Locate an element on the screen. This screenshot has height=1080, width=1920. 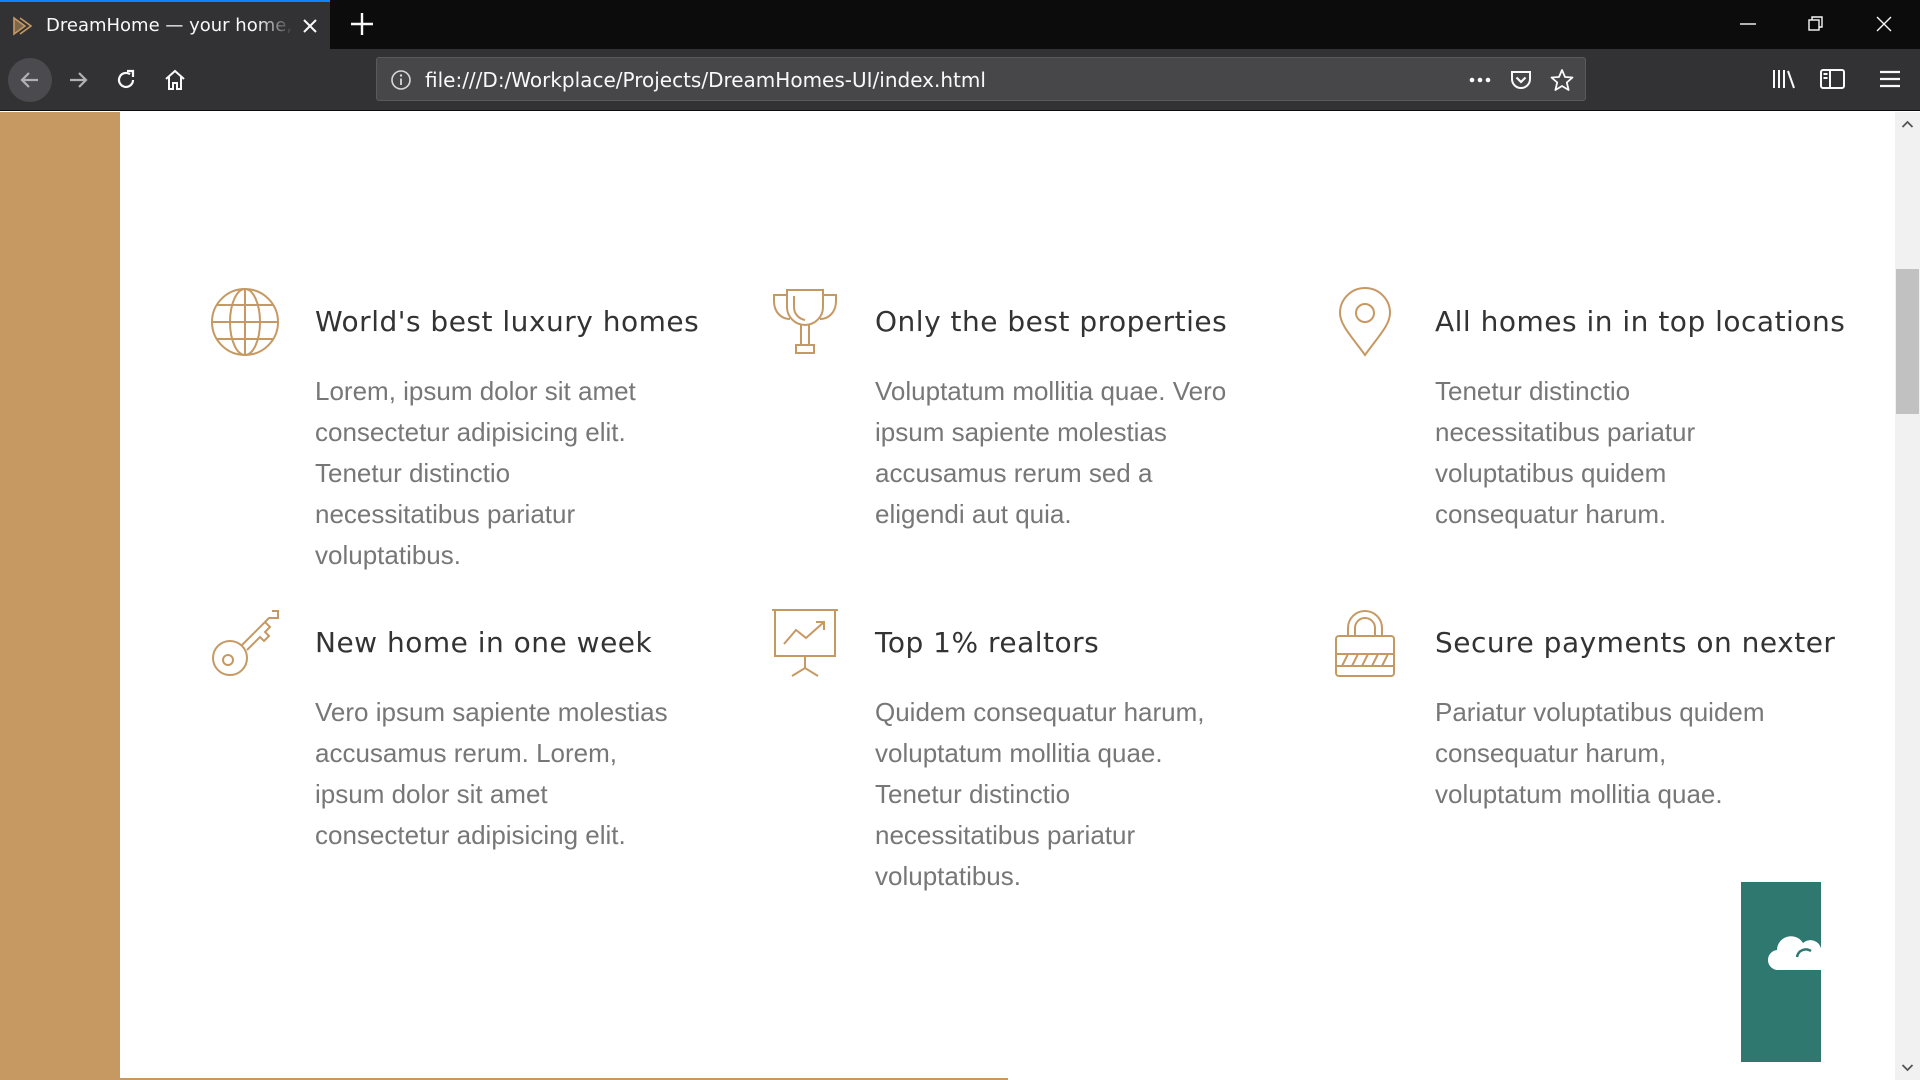
key-icon is located at coordinates (245, 643).